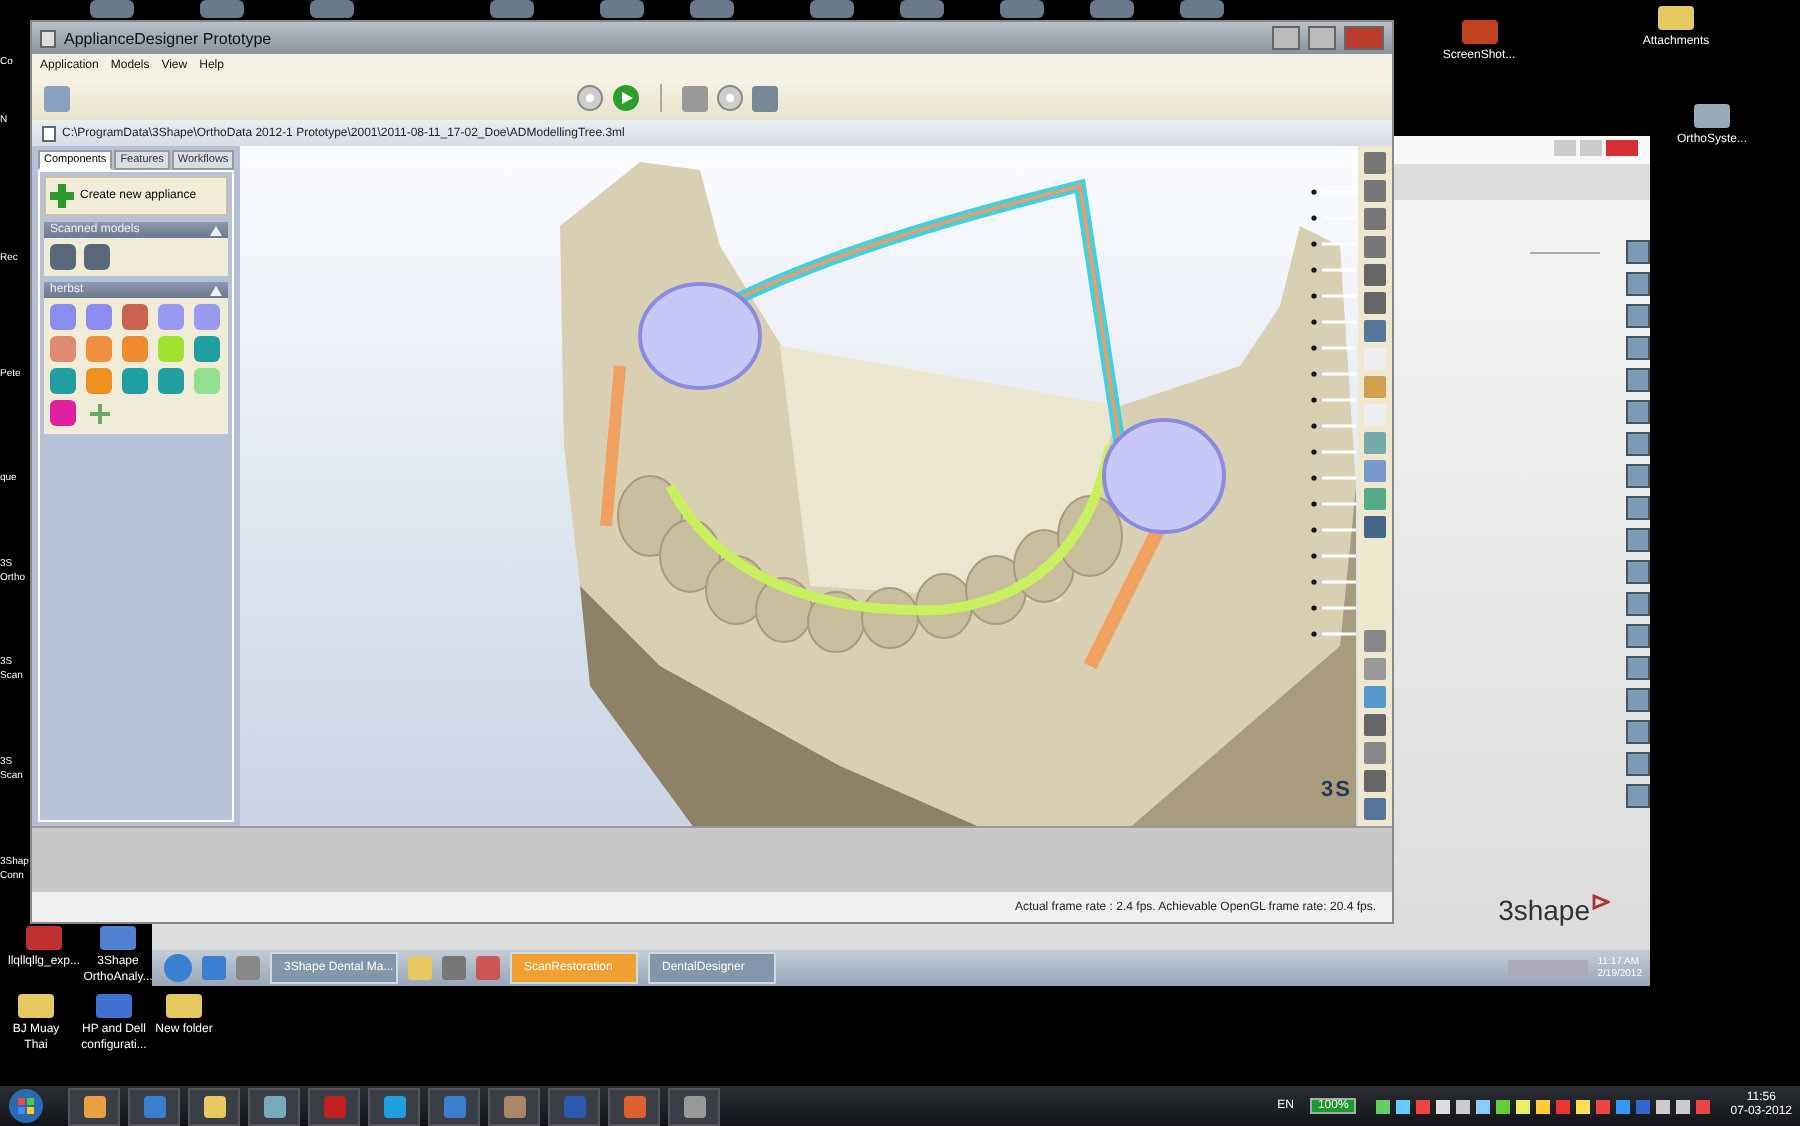 This screenshot has height=1126, width=1800. I want to click on play-icon, so click(626, 98).